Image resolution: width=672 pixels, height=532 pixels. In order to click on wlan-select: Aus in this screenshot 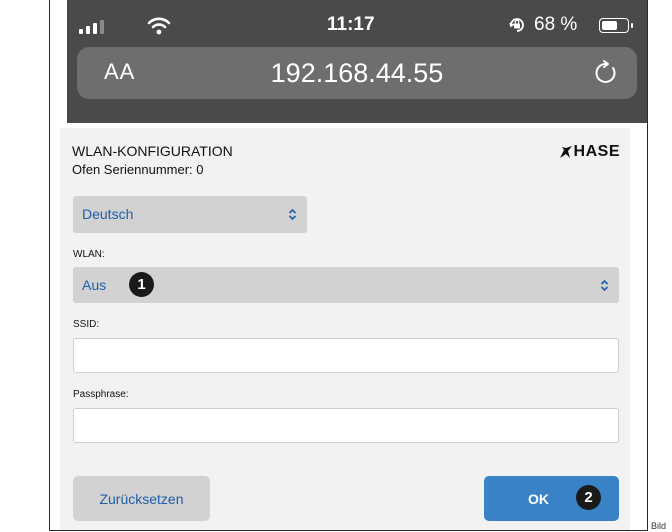, I will do `click(346, 285)`.